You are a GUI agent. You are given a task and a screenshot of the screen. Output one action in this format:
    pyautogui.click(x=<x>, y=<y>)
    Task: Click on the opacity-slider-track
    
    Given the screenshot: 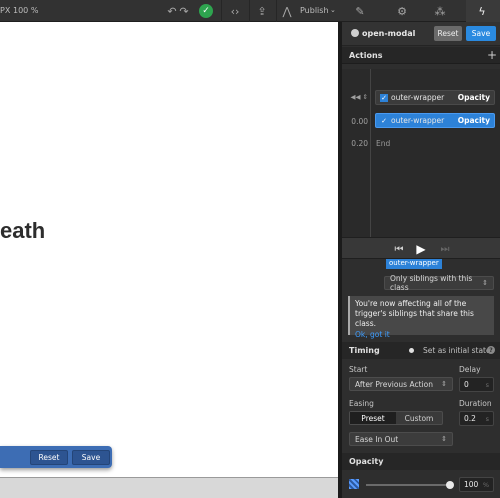 What is the action you would take?
    pyautogui.click(x=409, y=485)
    